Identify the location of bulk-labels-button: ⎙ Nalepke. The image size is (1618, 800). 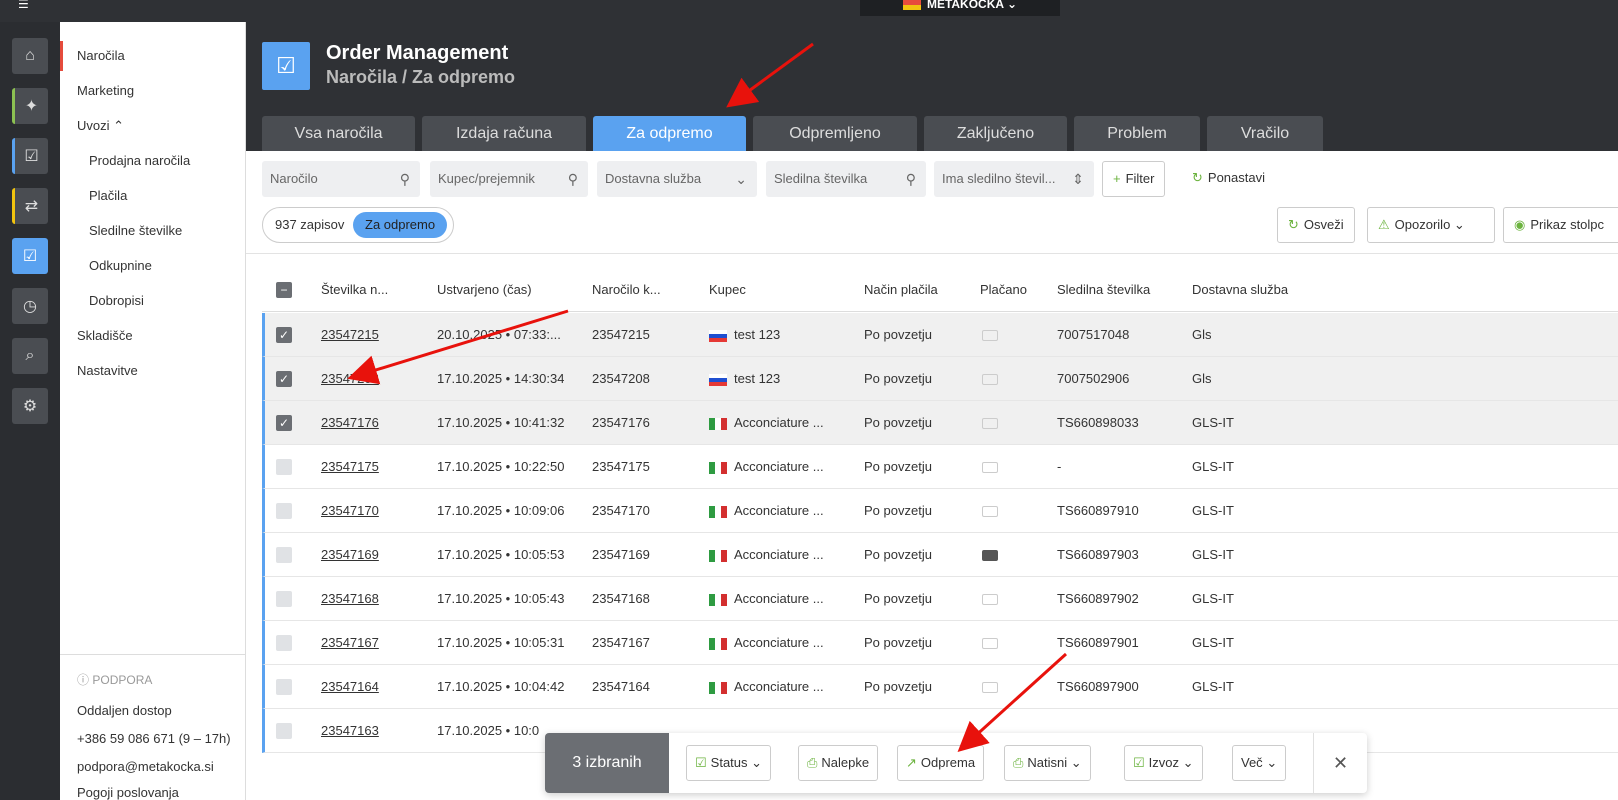
(838, 763).